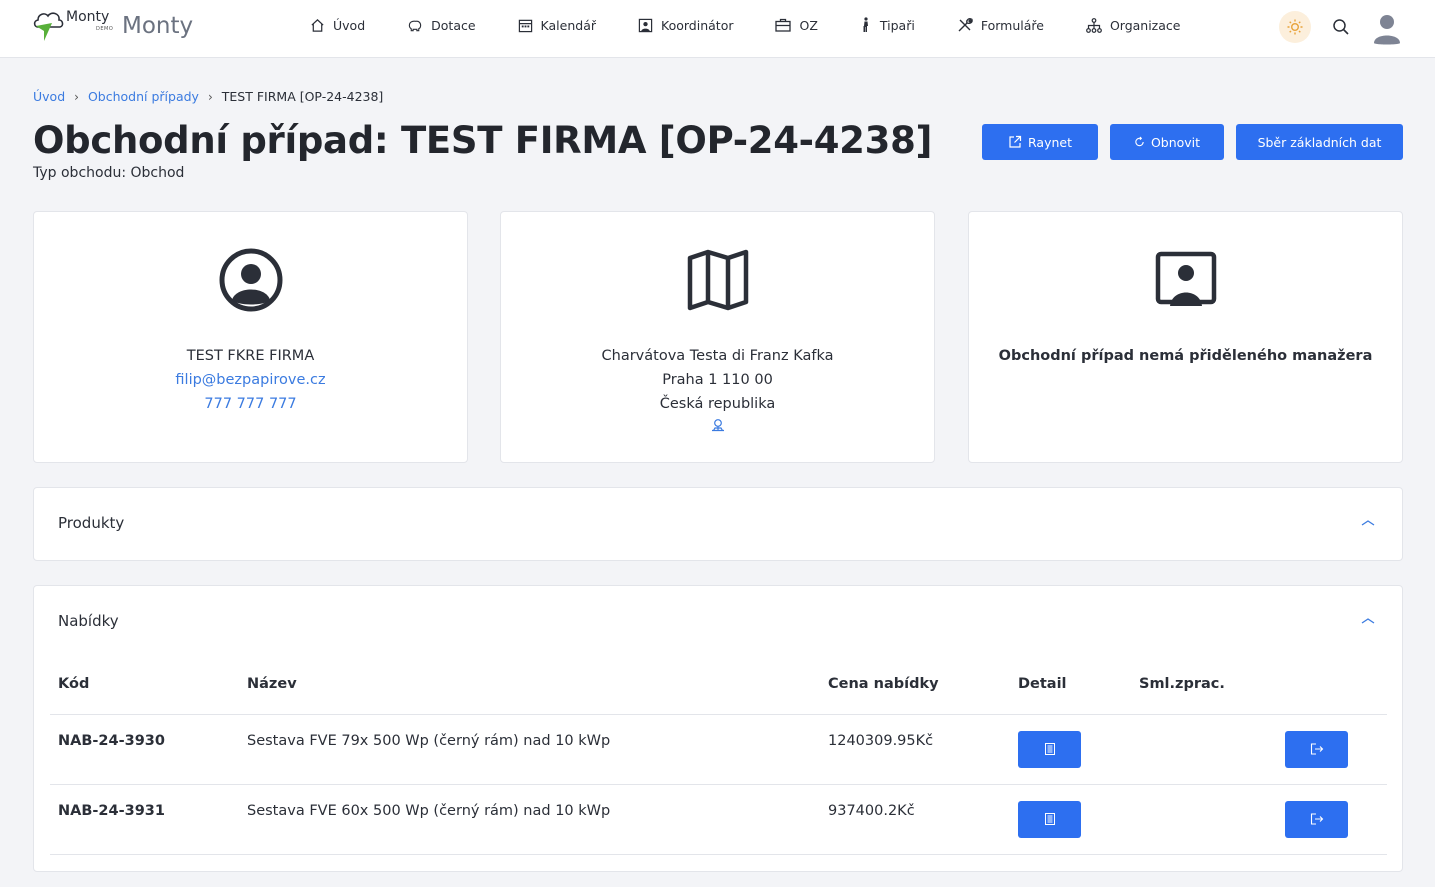 The height and width of the screenshot is (887, 1435). I want to click on customer-email-link: filip@bezpapirove.cz, so click(250, 380).